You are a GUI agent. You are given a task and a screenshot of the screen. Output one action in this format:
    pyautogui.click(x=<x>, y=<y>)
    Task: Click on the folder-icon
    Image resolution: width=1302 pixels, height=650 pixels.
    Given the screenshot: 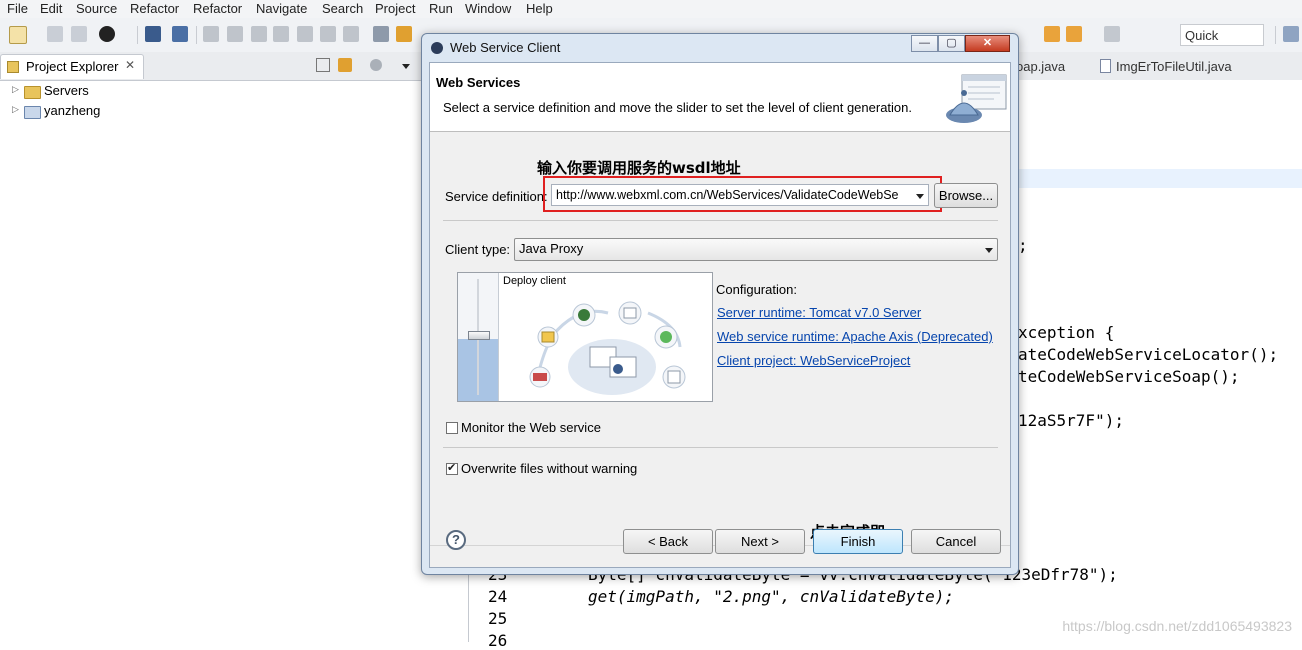 What is the action you would take?
    pyautogui.click(x=32, y=92)
    